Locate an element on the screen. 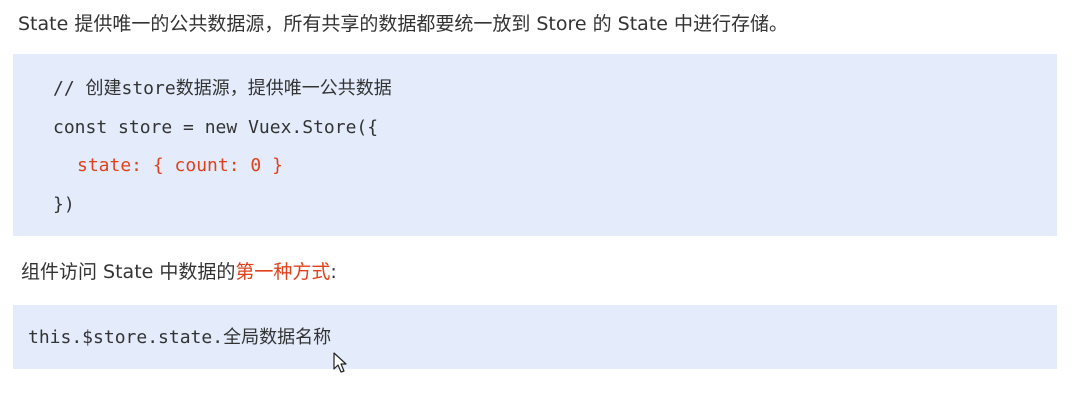 This screenshot has width=1086, height=416. access-method-highlight: 第一种方式 is located at coordinates (283, 272).